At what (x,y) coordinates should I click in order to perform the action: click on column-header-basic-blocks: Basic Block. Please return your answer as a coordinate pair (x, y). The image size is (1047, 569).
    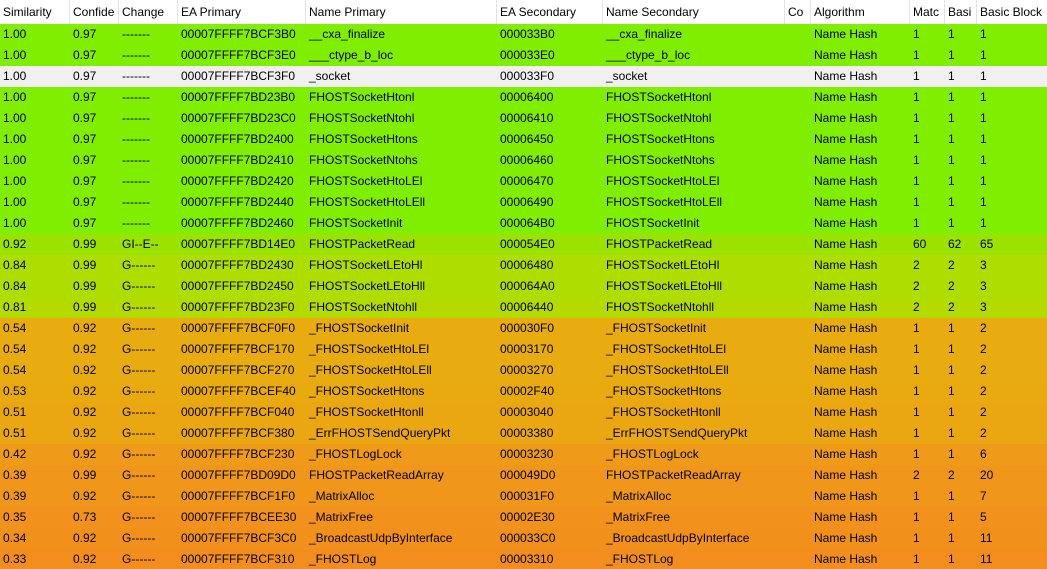
    Looking at the image, I should click on (1012, 12).